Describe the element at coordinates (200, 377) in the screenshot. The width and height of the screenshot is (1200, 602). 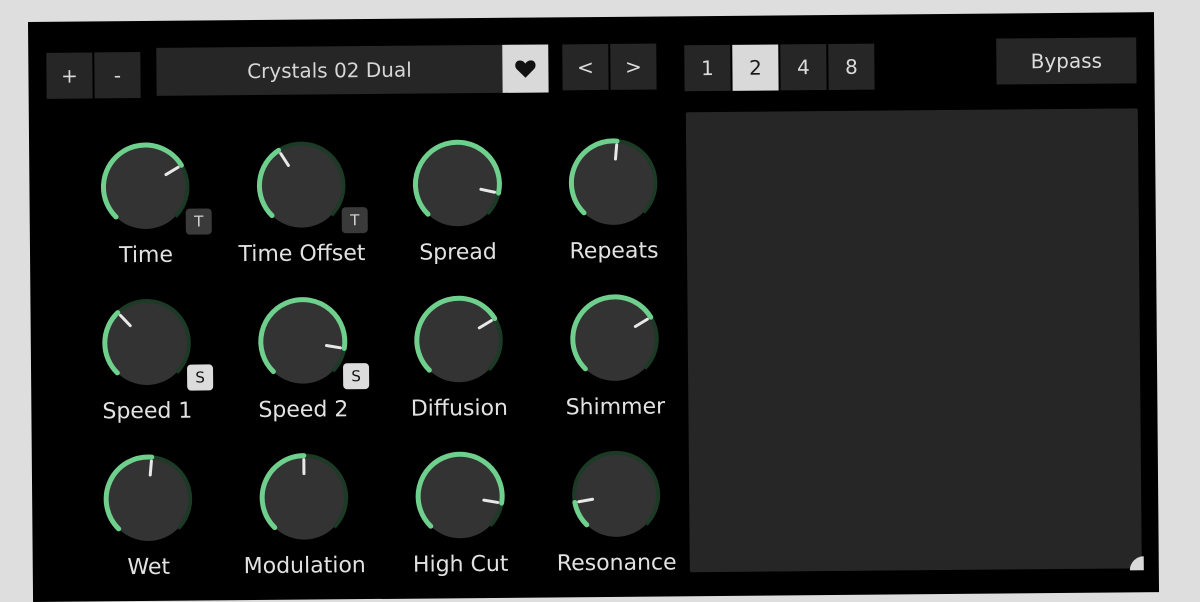
I see `knob-speed-1-sync-toggle: S` at that location.